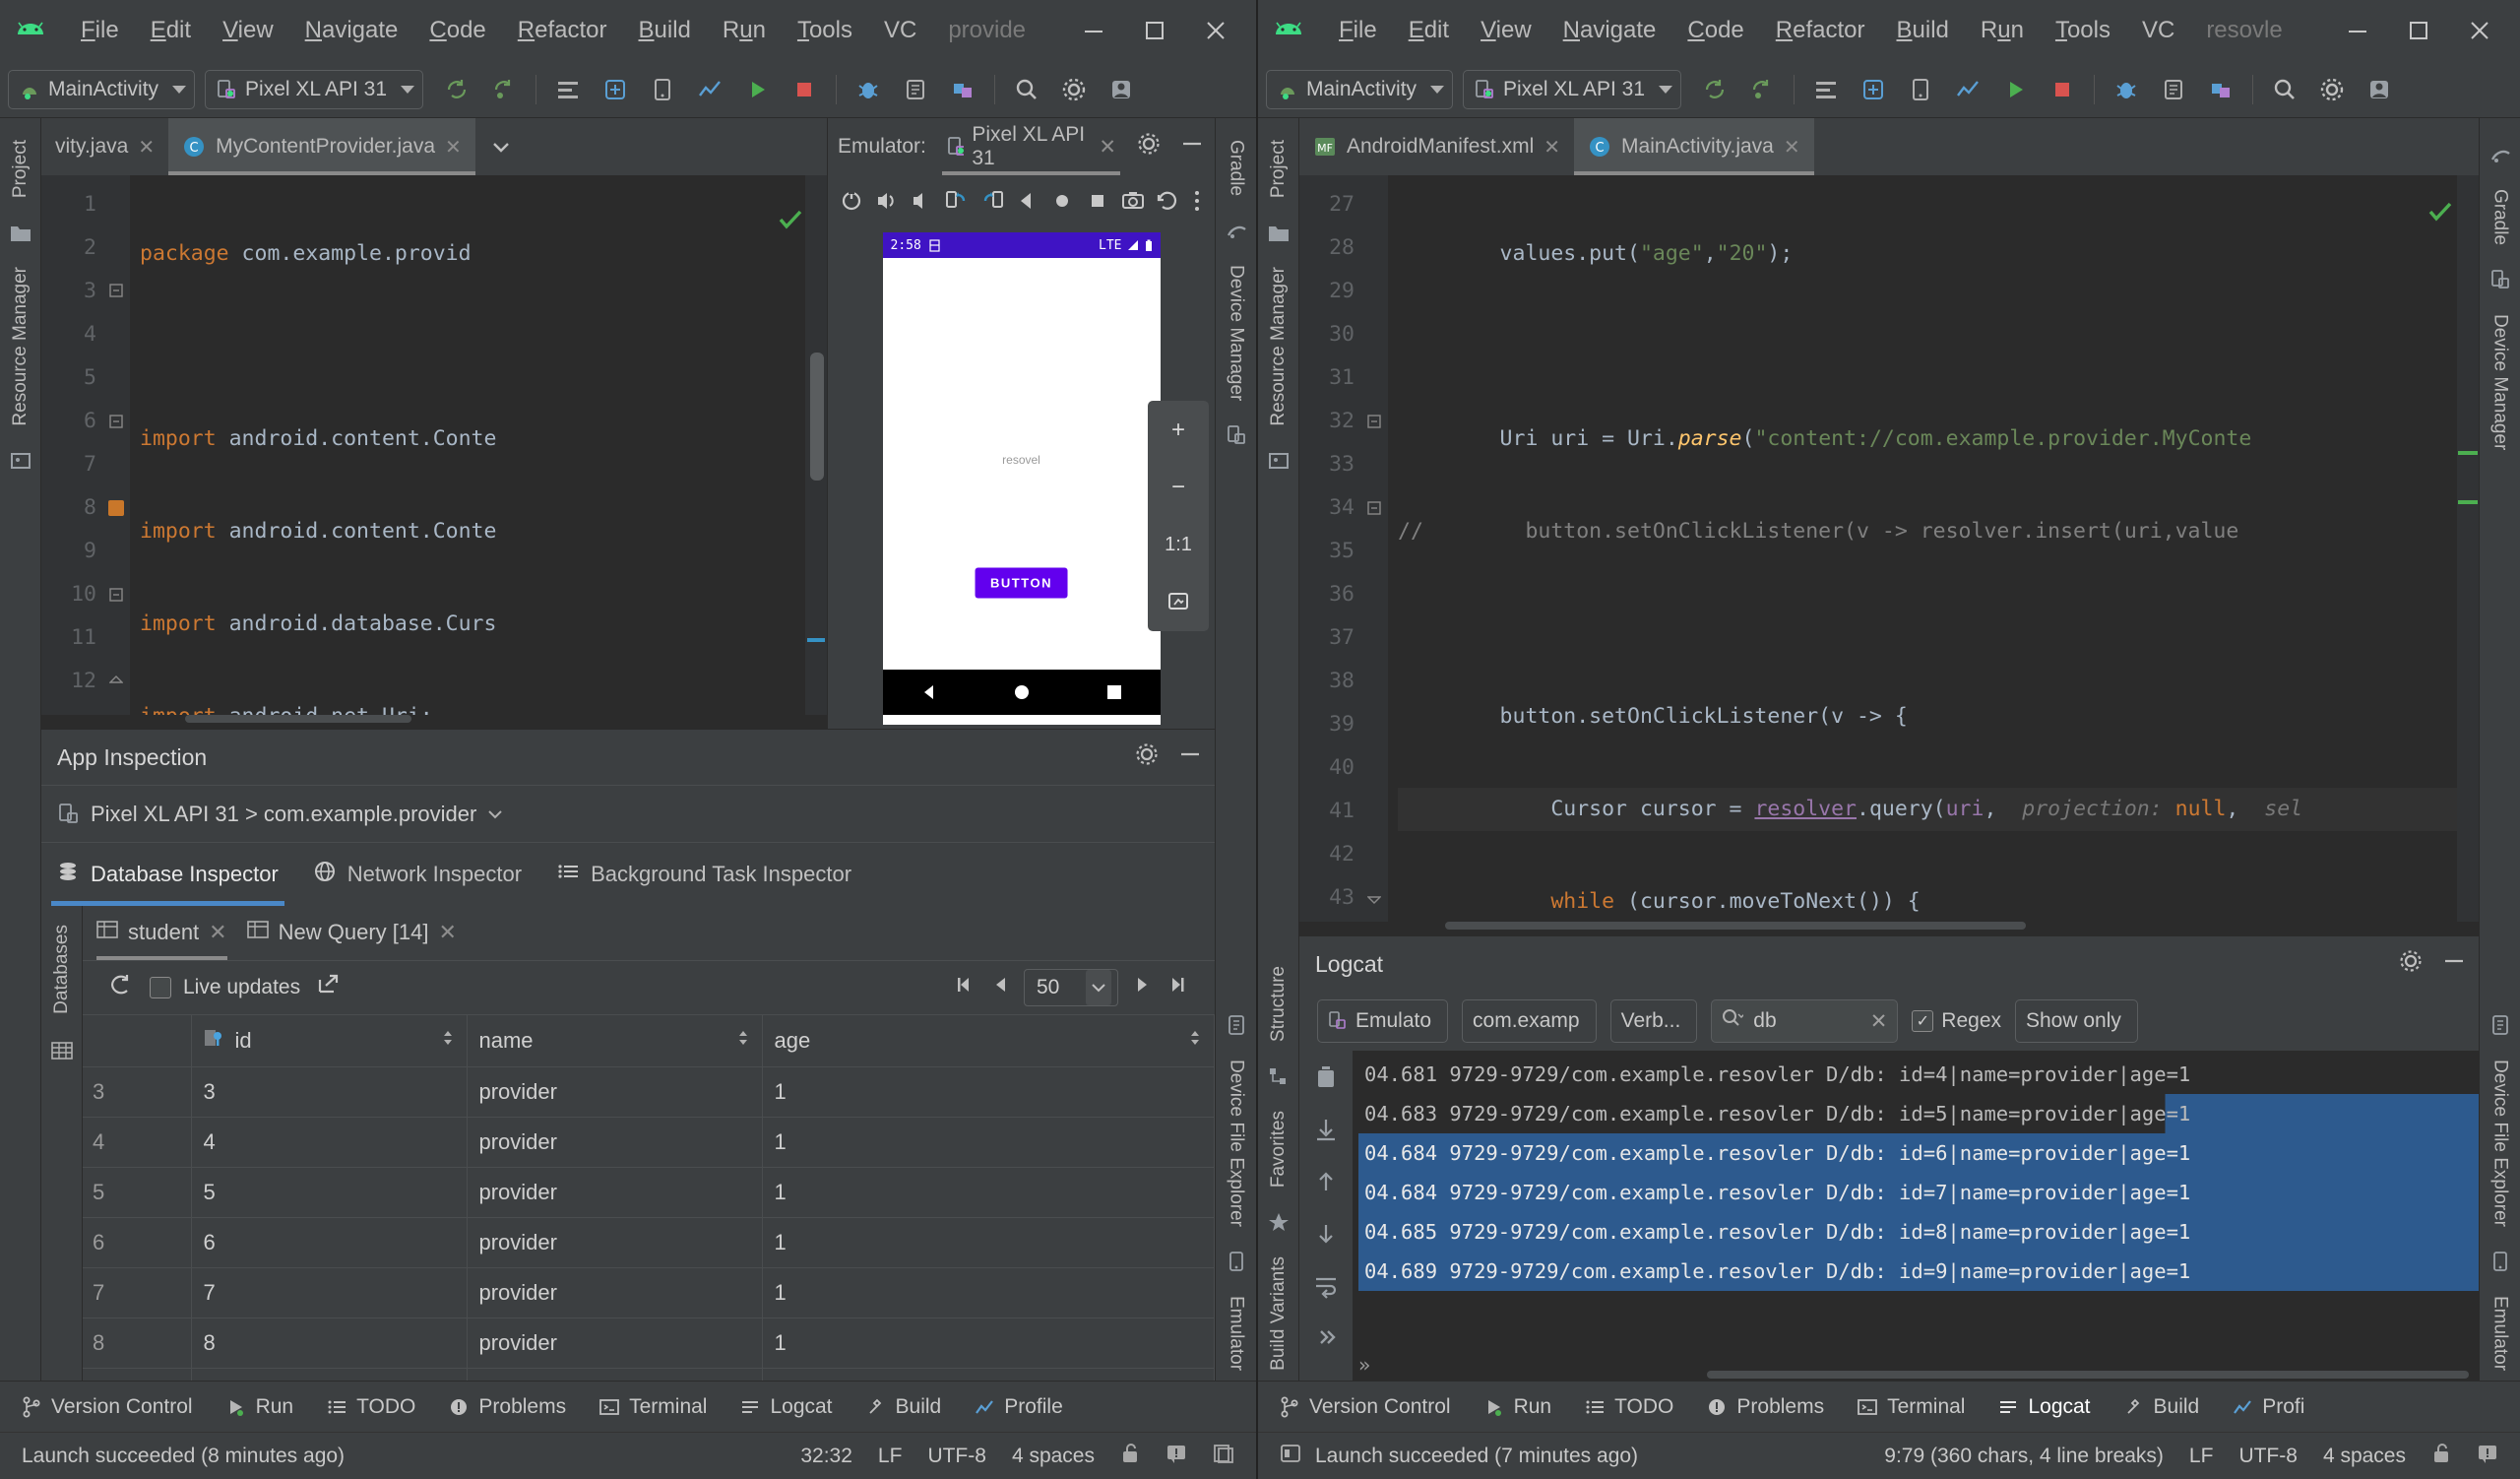 Image resolution: width=2520 pixels, height=1479 pixels. I want to click on zoom-out-button: −, so click(1178, 487).